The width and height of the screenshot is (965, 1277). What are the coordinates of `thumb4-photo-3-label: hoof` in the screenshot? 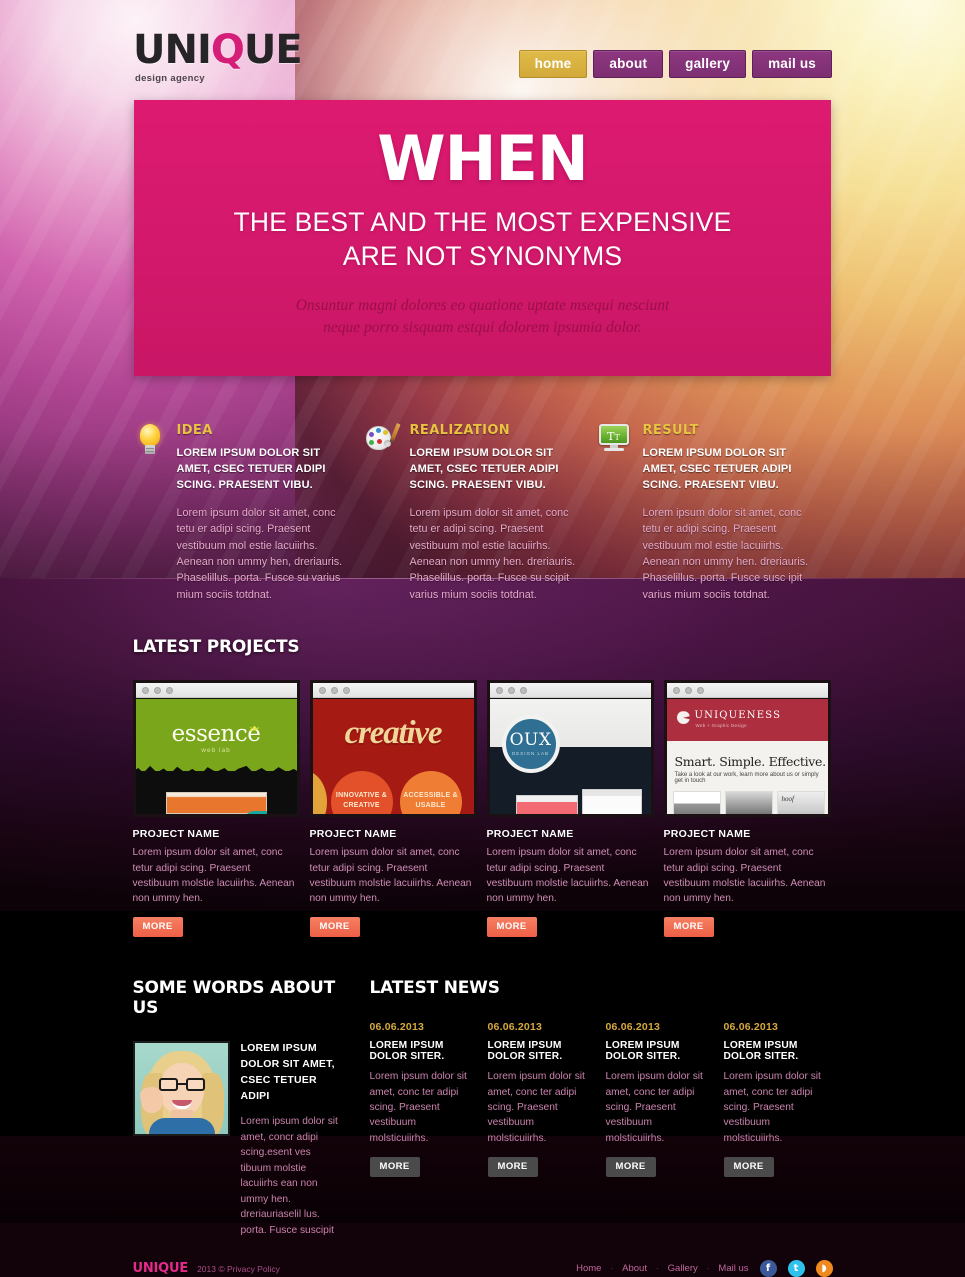 It's located at (787, 799).